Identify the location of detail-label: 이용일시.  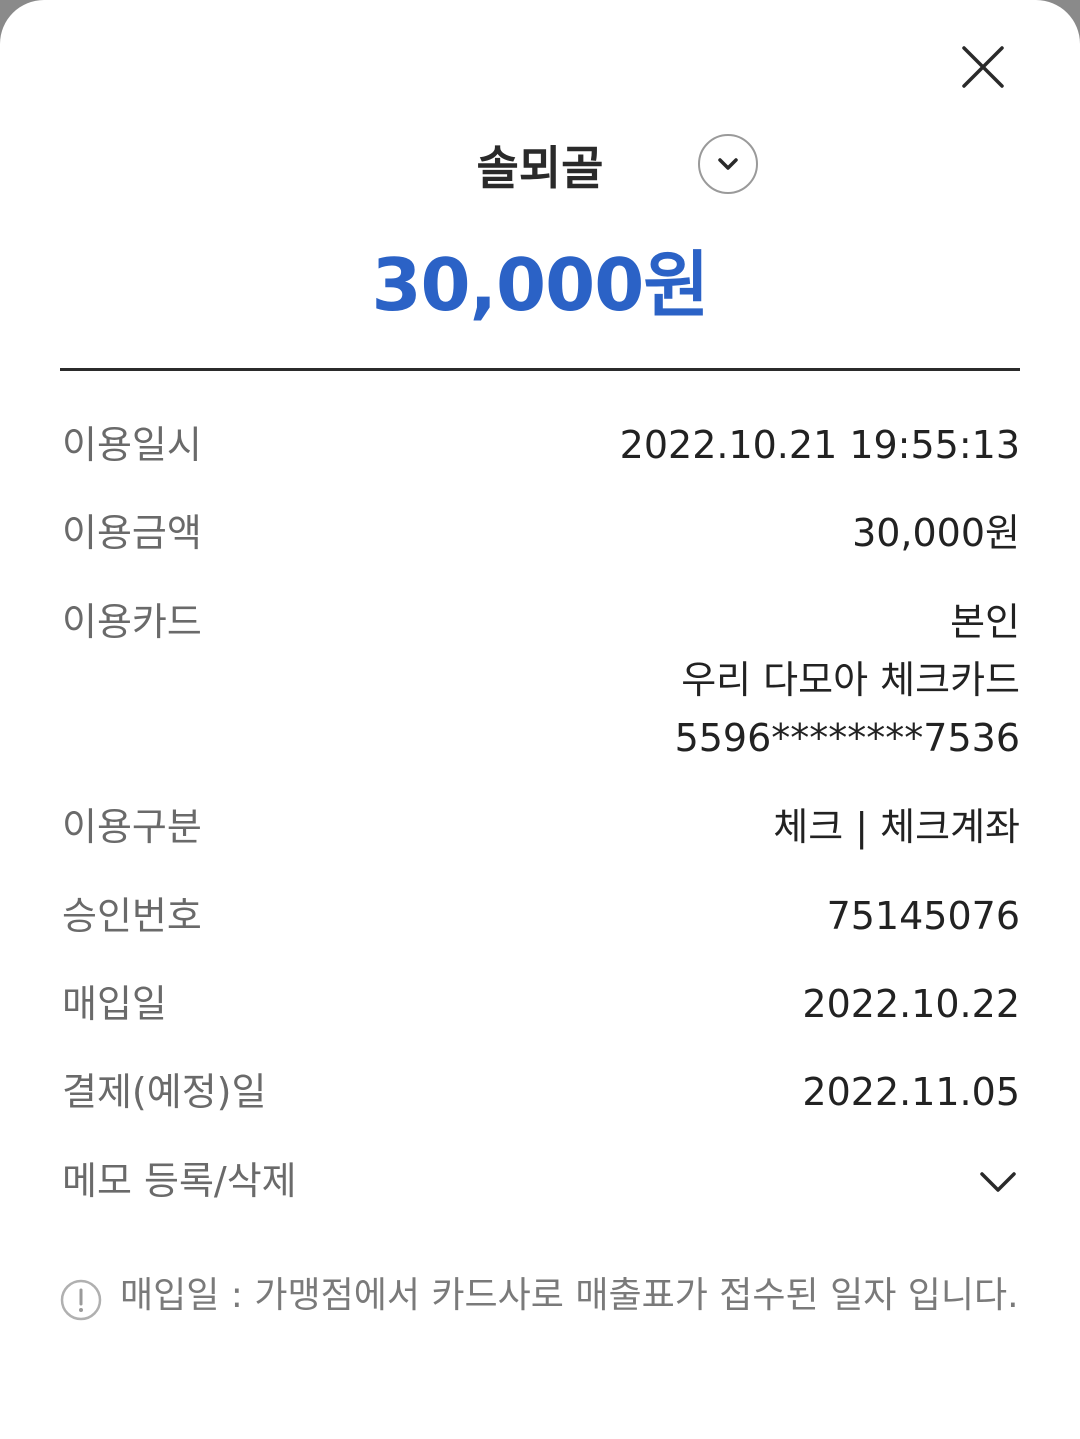
(132, 445).